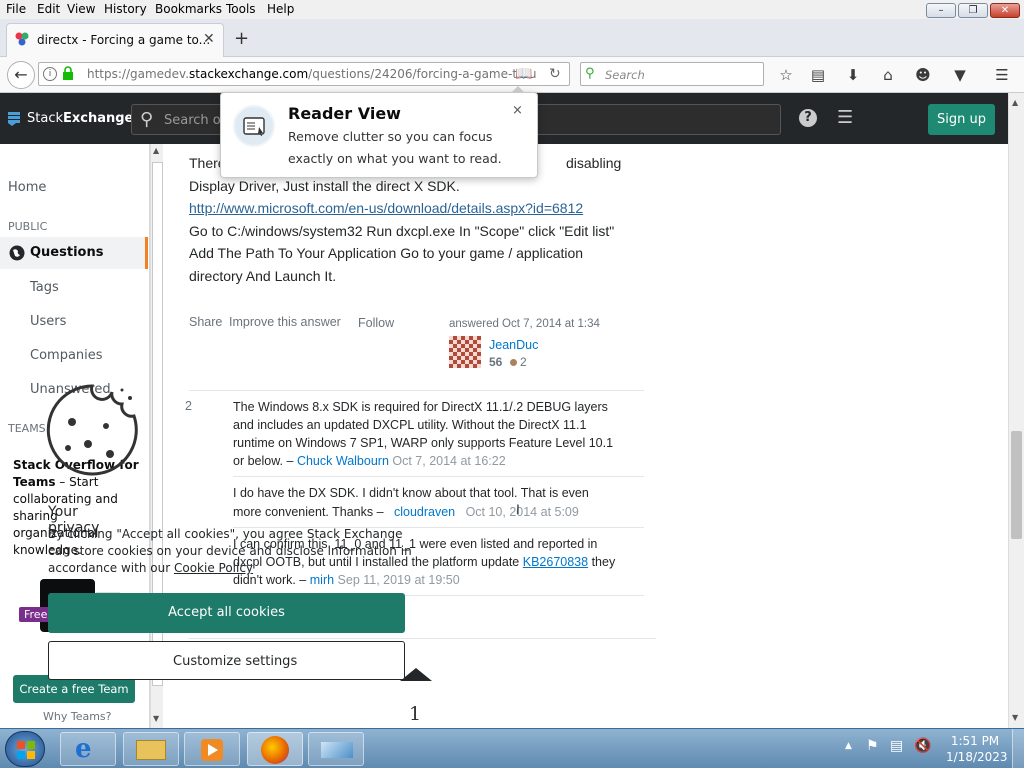  What do you see at coordinates (280, 9) in the screenshot?
I see `menu-help: Help` at bounding box center [280, 9].